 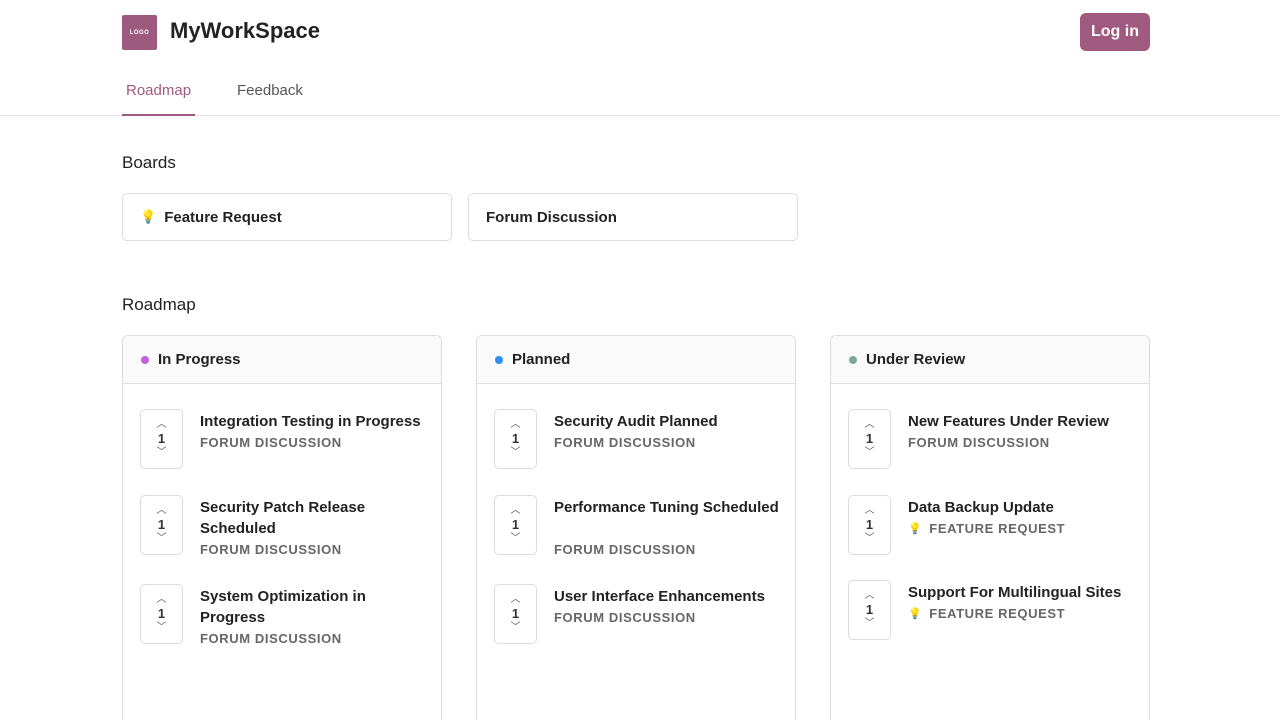 I want to click on column-header: In Progress, so click(x=282, y=360).